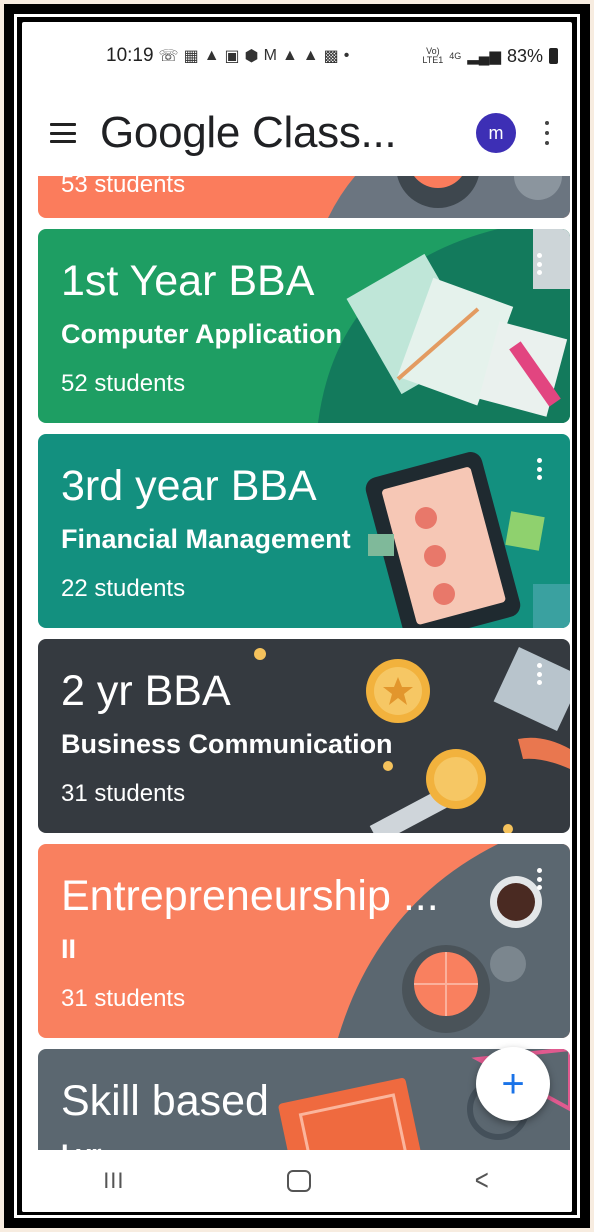 Image resolution: width=594 pixels, height=1232 pixels. I want to click on back-button: <, so click(482, 1181).